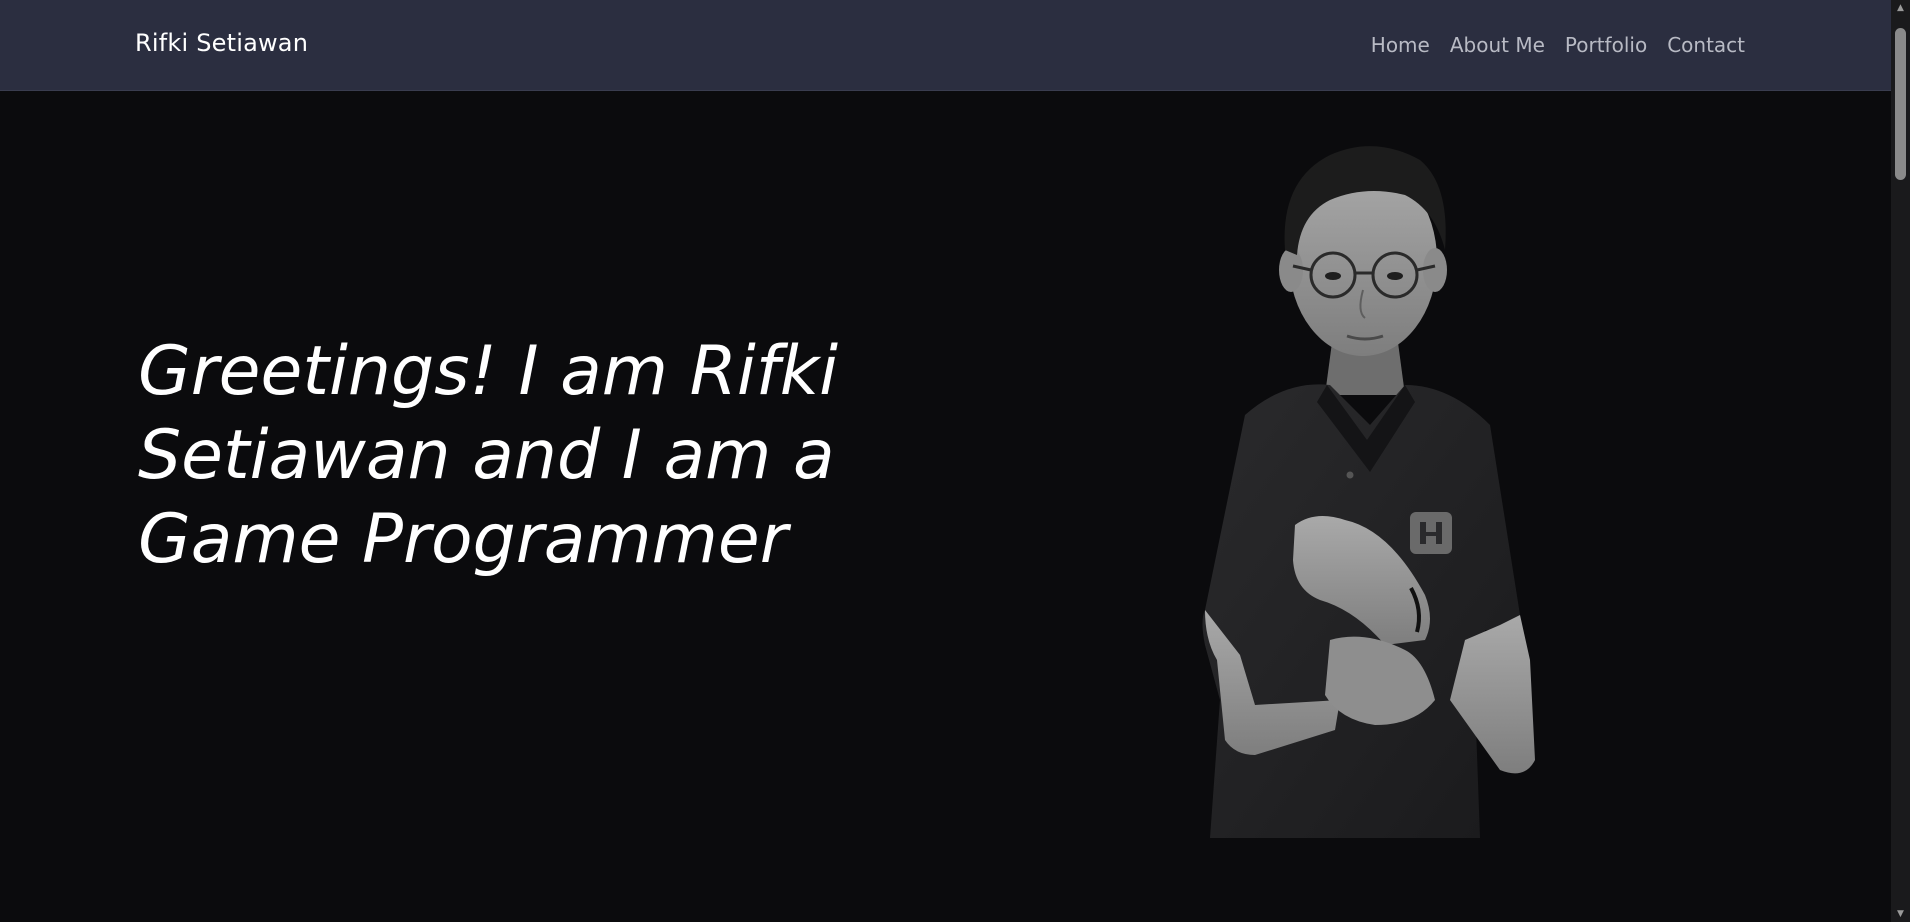  I want to click on nav-link-portfolio: Portfolio, so click(1606, 45).